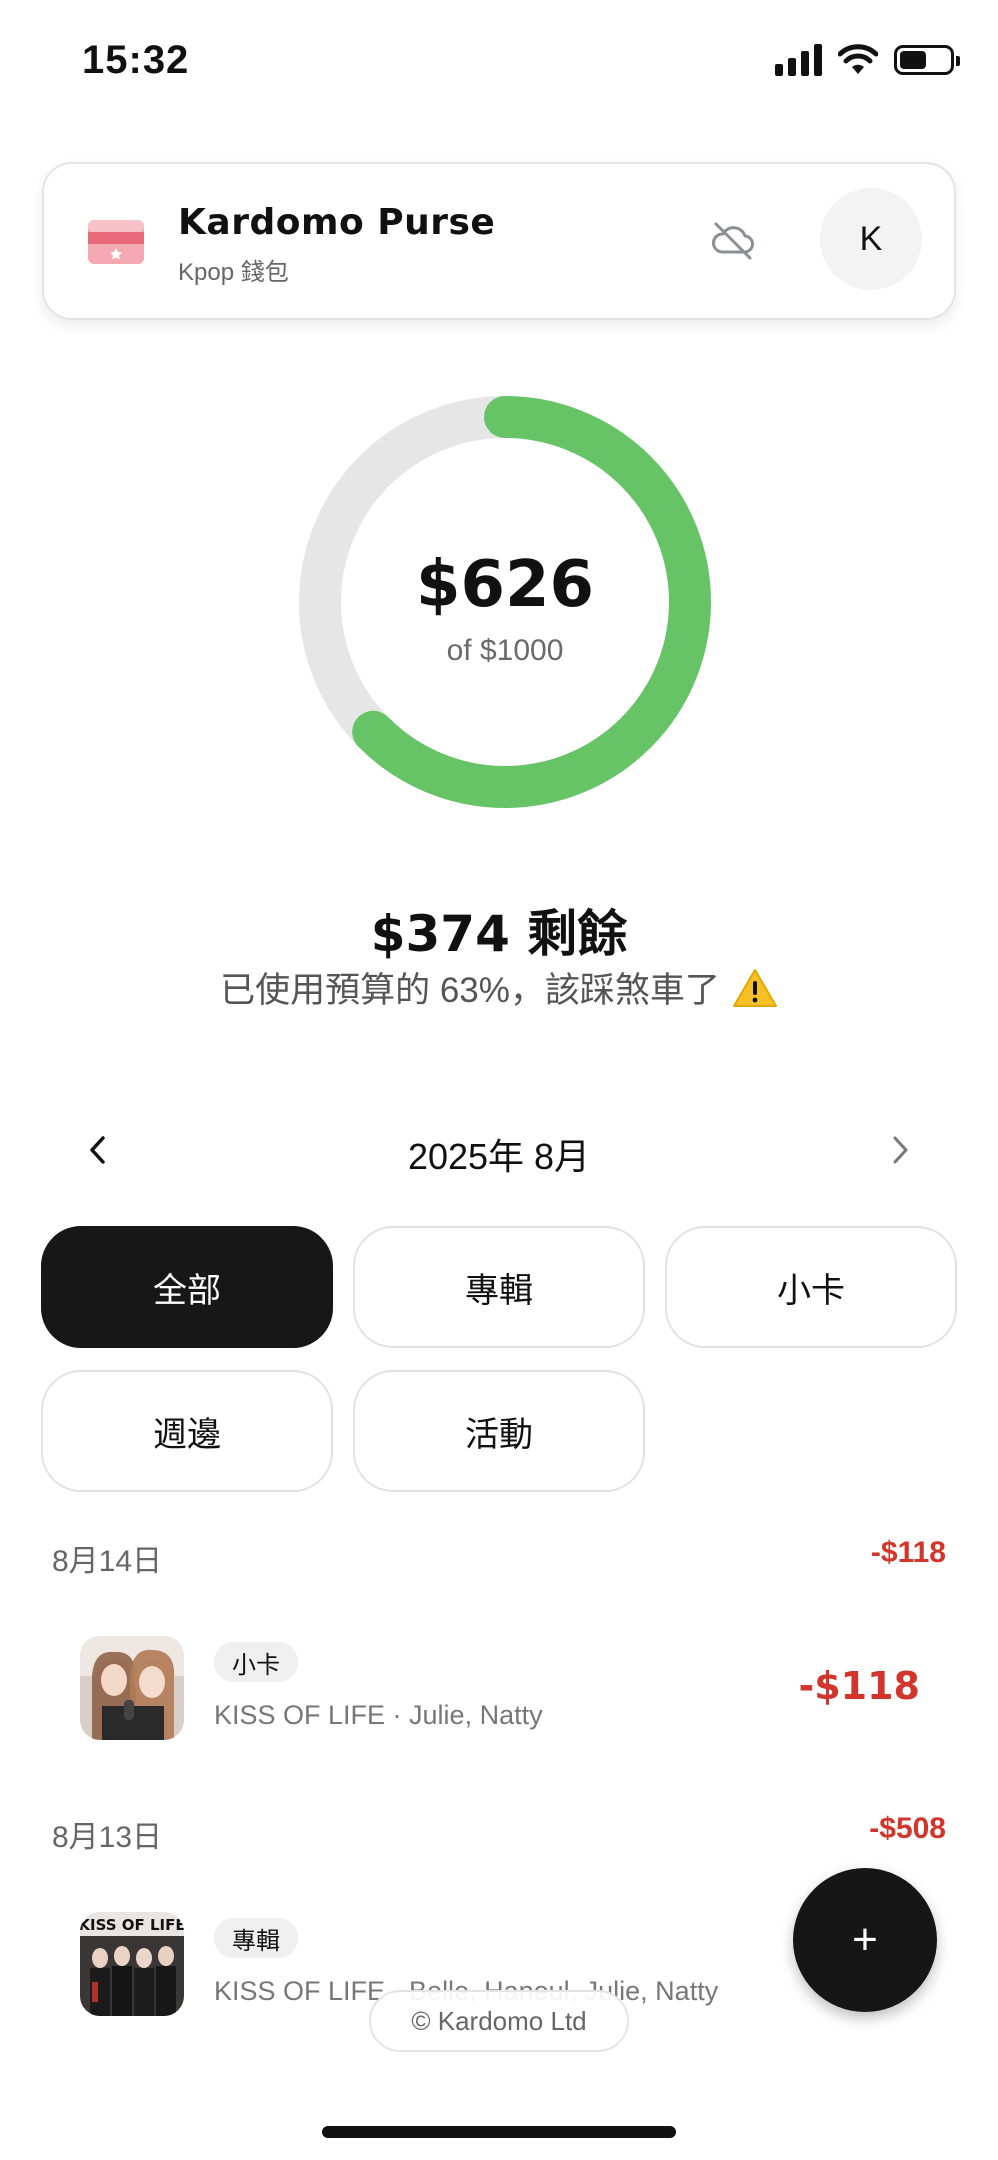 This screenshot has width=998, height=2160. Describe the element at coordinates (132, 1925) in the screenshot. I see `album-cover-text: KISS OF LIFE` at that location.